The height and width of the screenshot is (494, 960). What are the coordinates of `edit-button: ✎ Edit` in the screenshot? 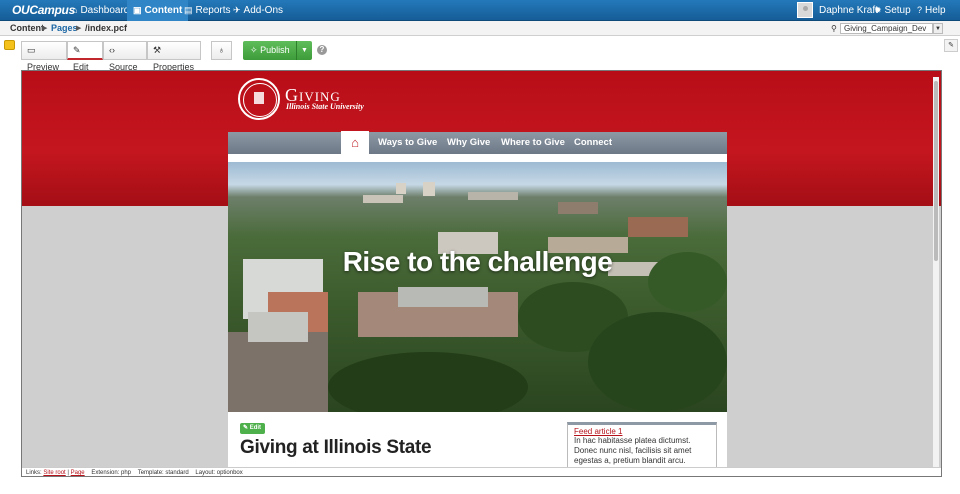 It's located at (85, 56).